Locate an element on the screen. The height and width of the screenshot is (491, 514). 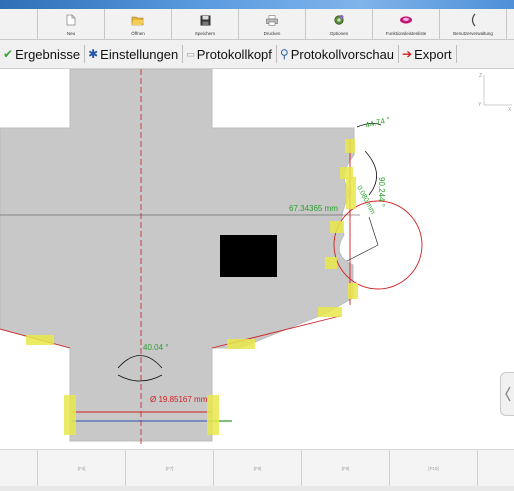
axis-gizmo: Z Y X is located at coordinates (495, 93).